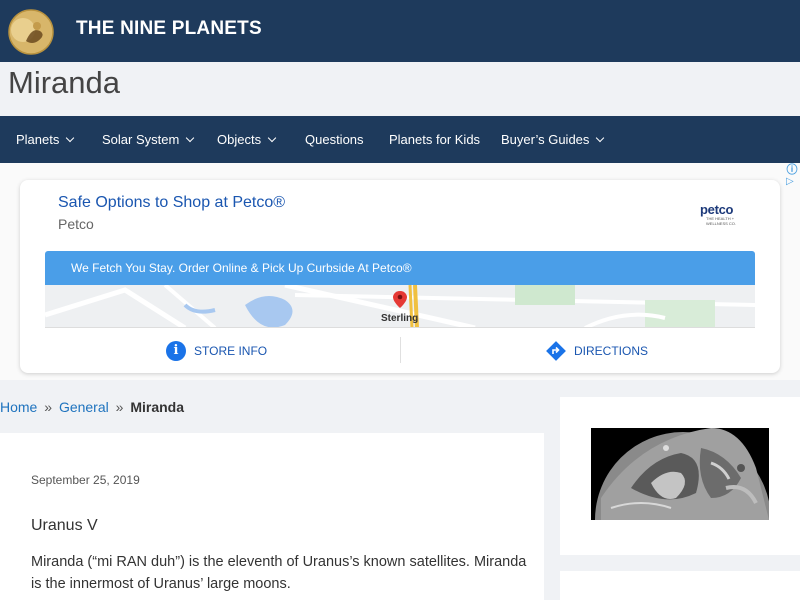 This screenshot has height=600, width=800. Describe the element at coordinates (18, 407) in the screenshot. I see `breadcrumb-home: Home` at that location.